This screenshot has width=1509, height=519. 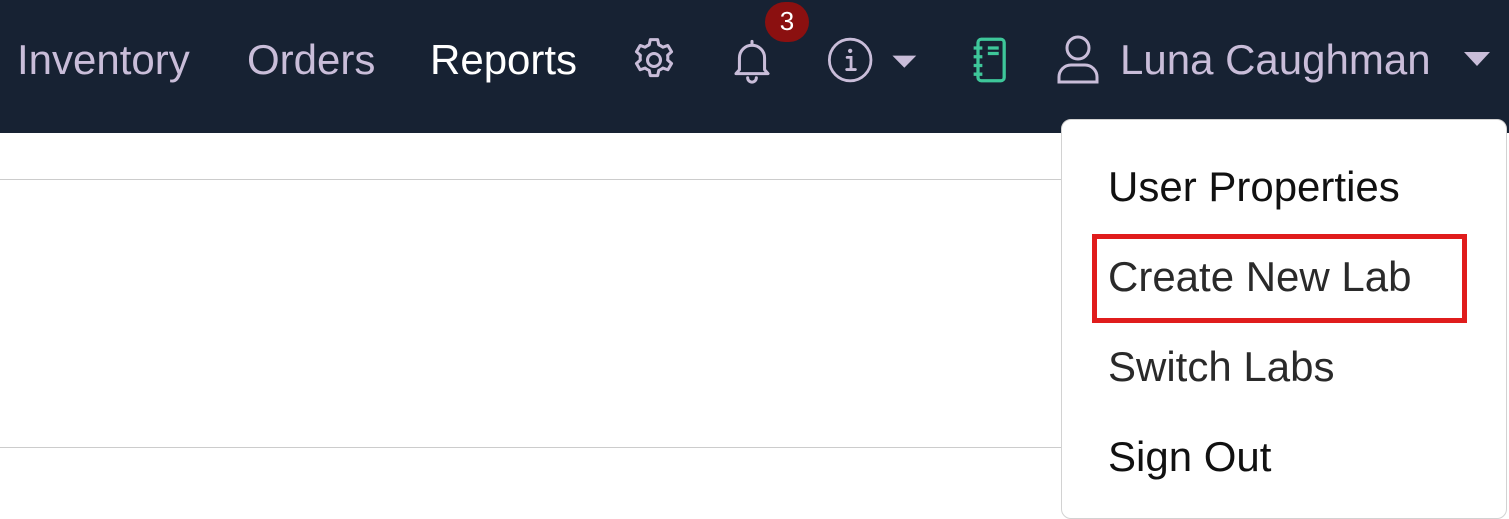 I want to click on user-name: Luna Caughman, so click(x=1275, y=59).